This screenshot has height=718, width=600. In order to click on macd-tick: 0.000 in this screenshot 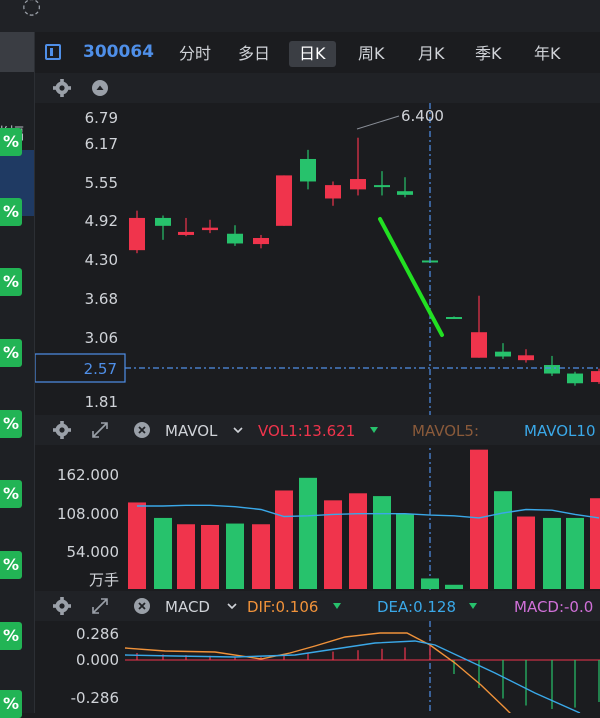, I will do `click(97, 660)`.